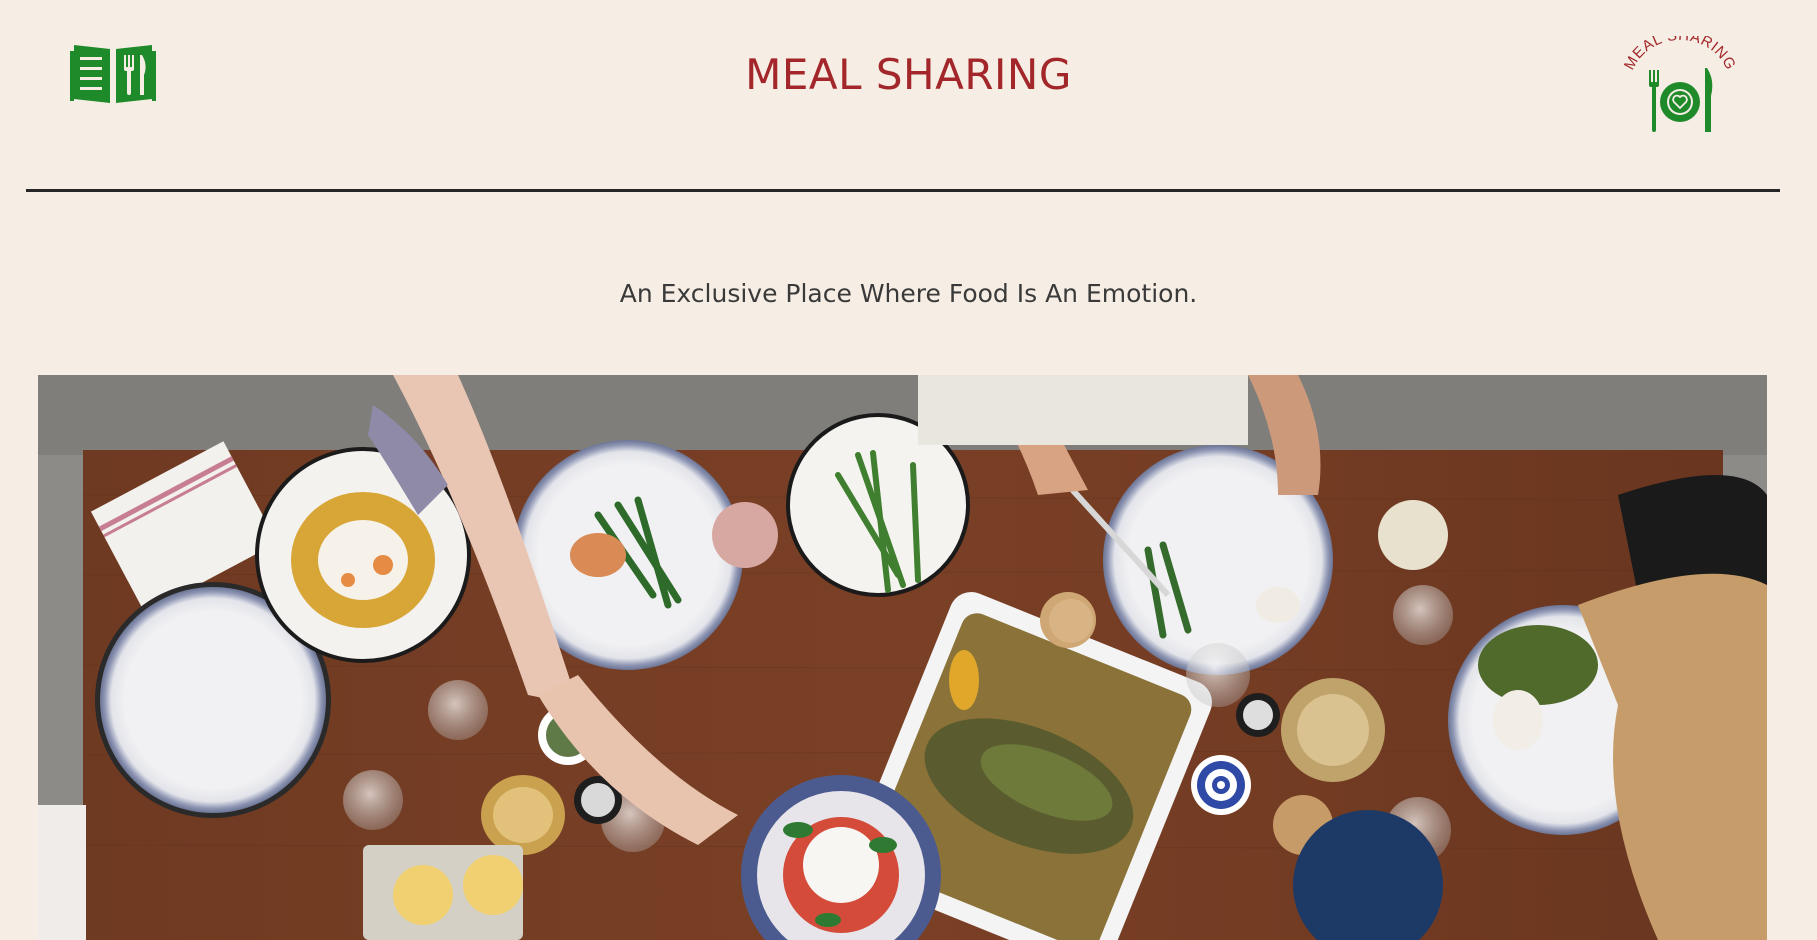  Describe the element at coordinates (1680, 54) in the screenshot. I see `svg-text: MEAL SHARING` at that location.